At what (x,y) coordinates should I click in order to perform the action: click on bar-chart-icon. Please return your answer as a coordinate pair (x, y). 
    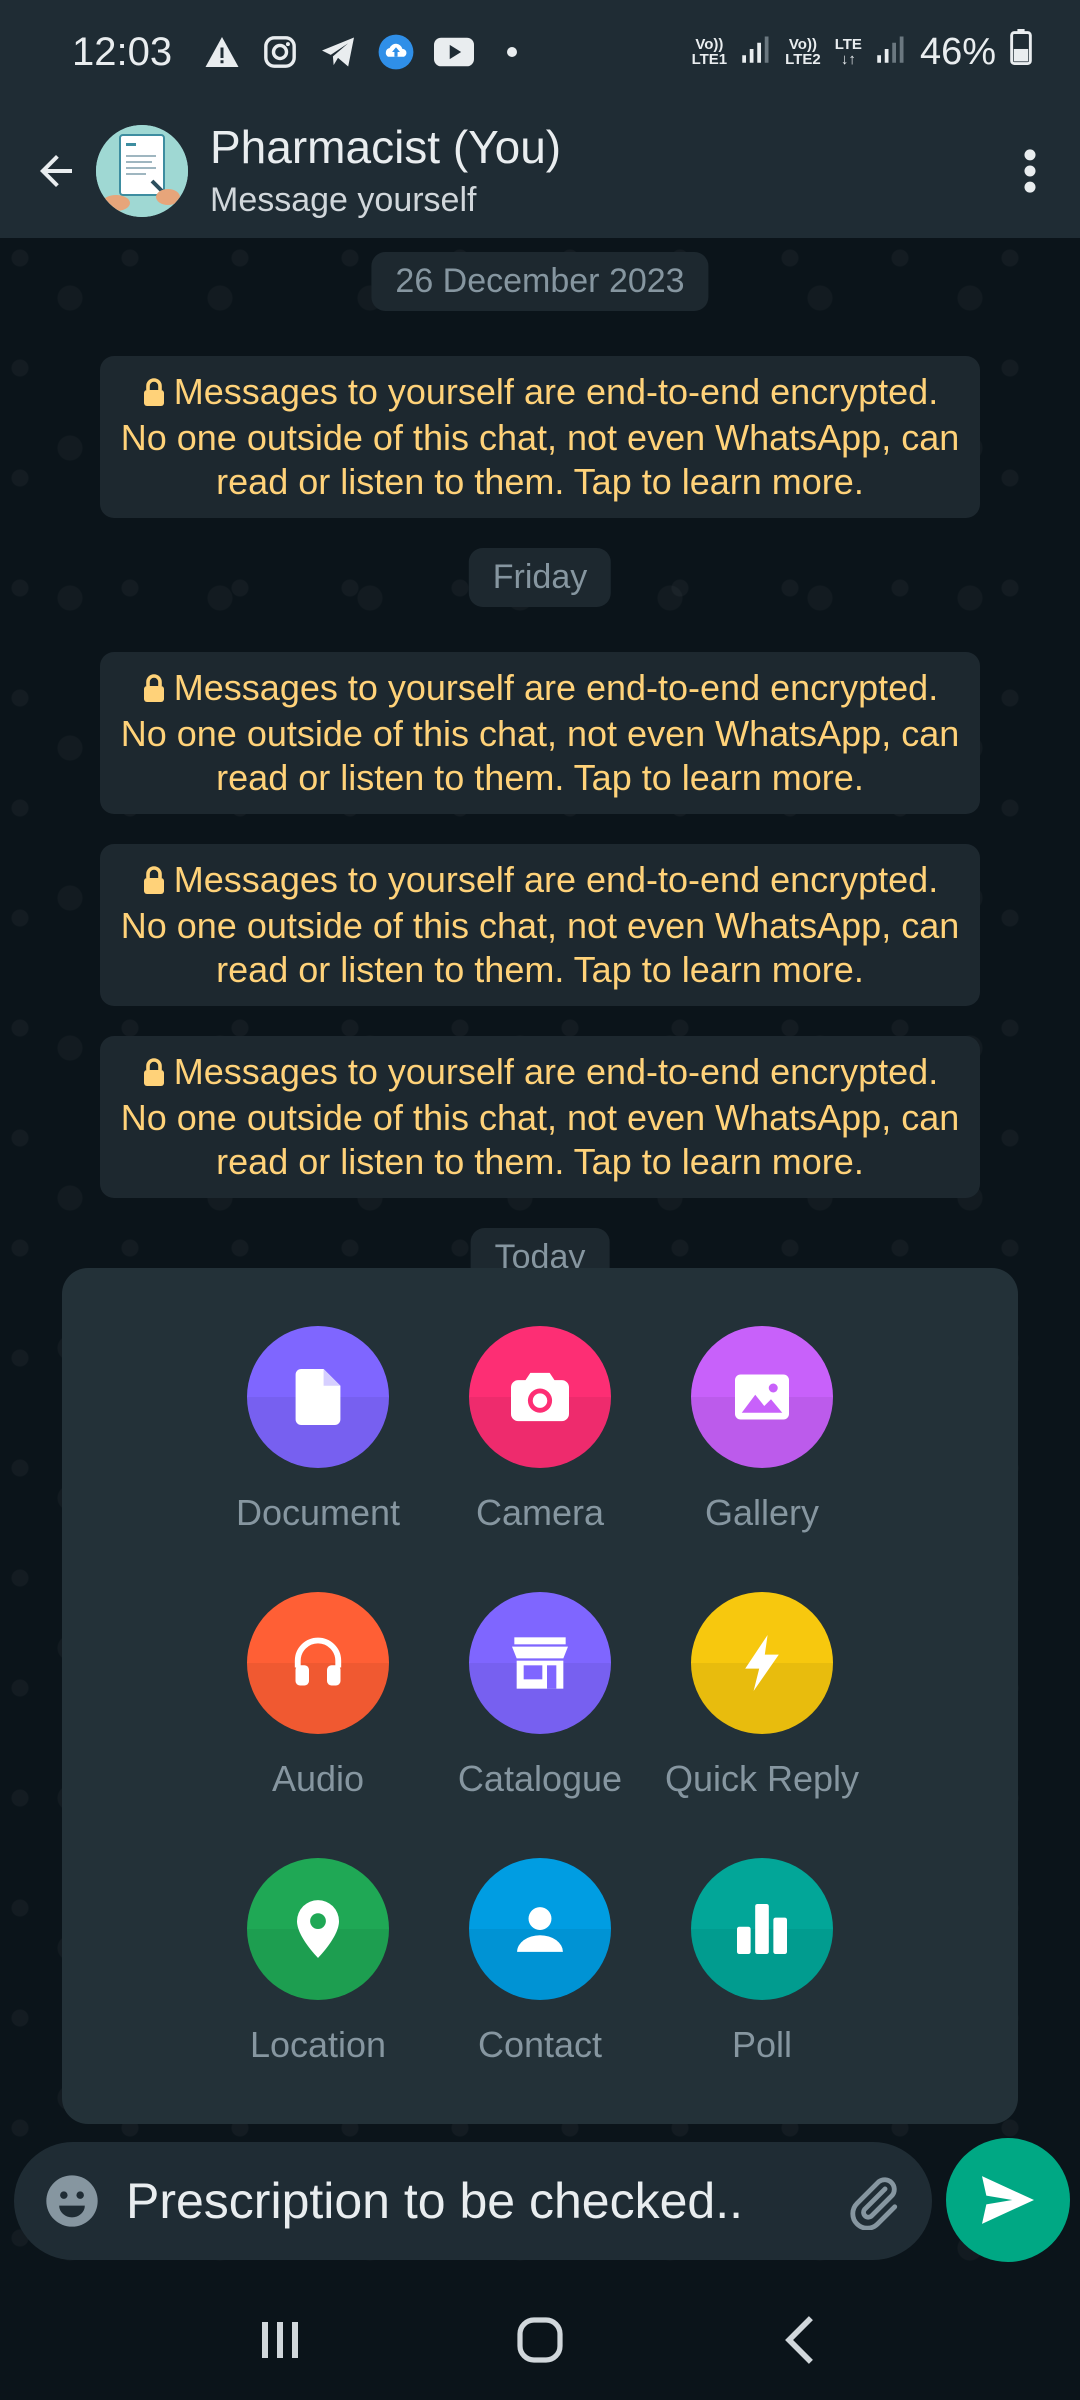
    Looking at the image, I should click on (762, 1929).